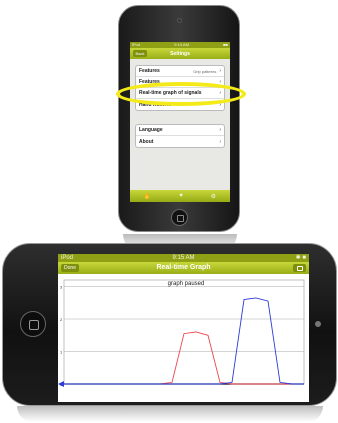  What do you see at coordinates (146, 141) in the screenshot?
I see `row-label: About` at bounding box center [146, 141].